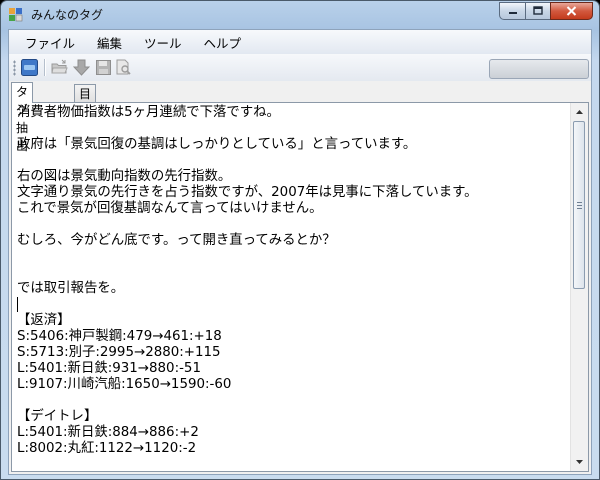 The image size is (600, 480). I want to click on editor-line: L:8002:丸紅:1122→1120:-2, so click(107, 448).